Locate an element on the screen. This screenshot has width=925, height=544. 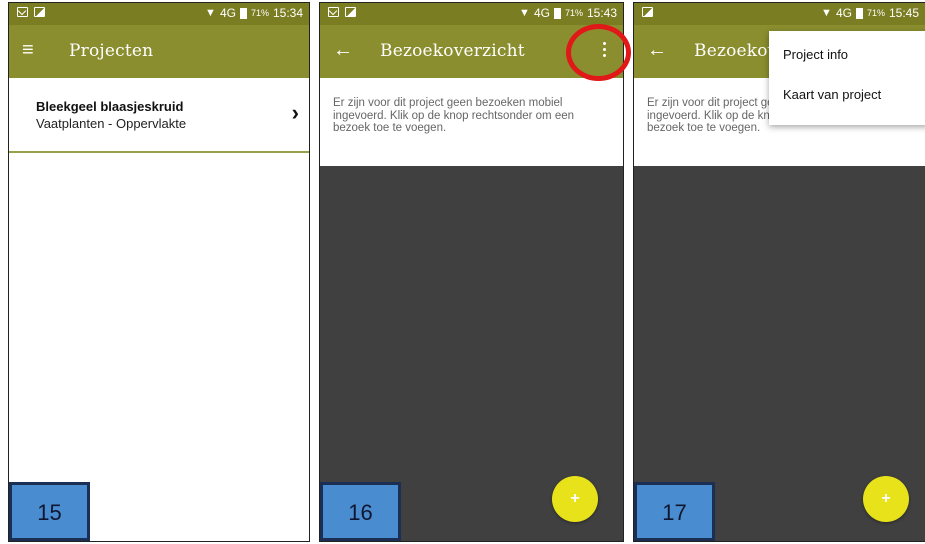
clock: 15:34 is located at coordinates (287, 13).